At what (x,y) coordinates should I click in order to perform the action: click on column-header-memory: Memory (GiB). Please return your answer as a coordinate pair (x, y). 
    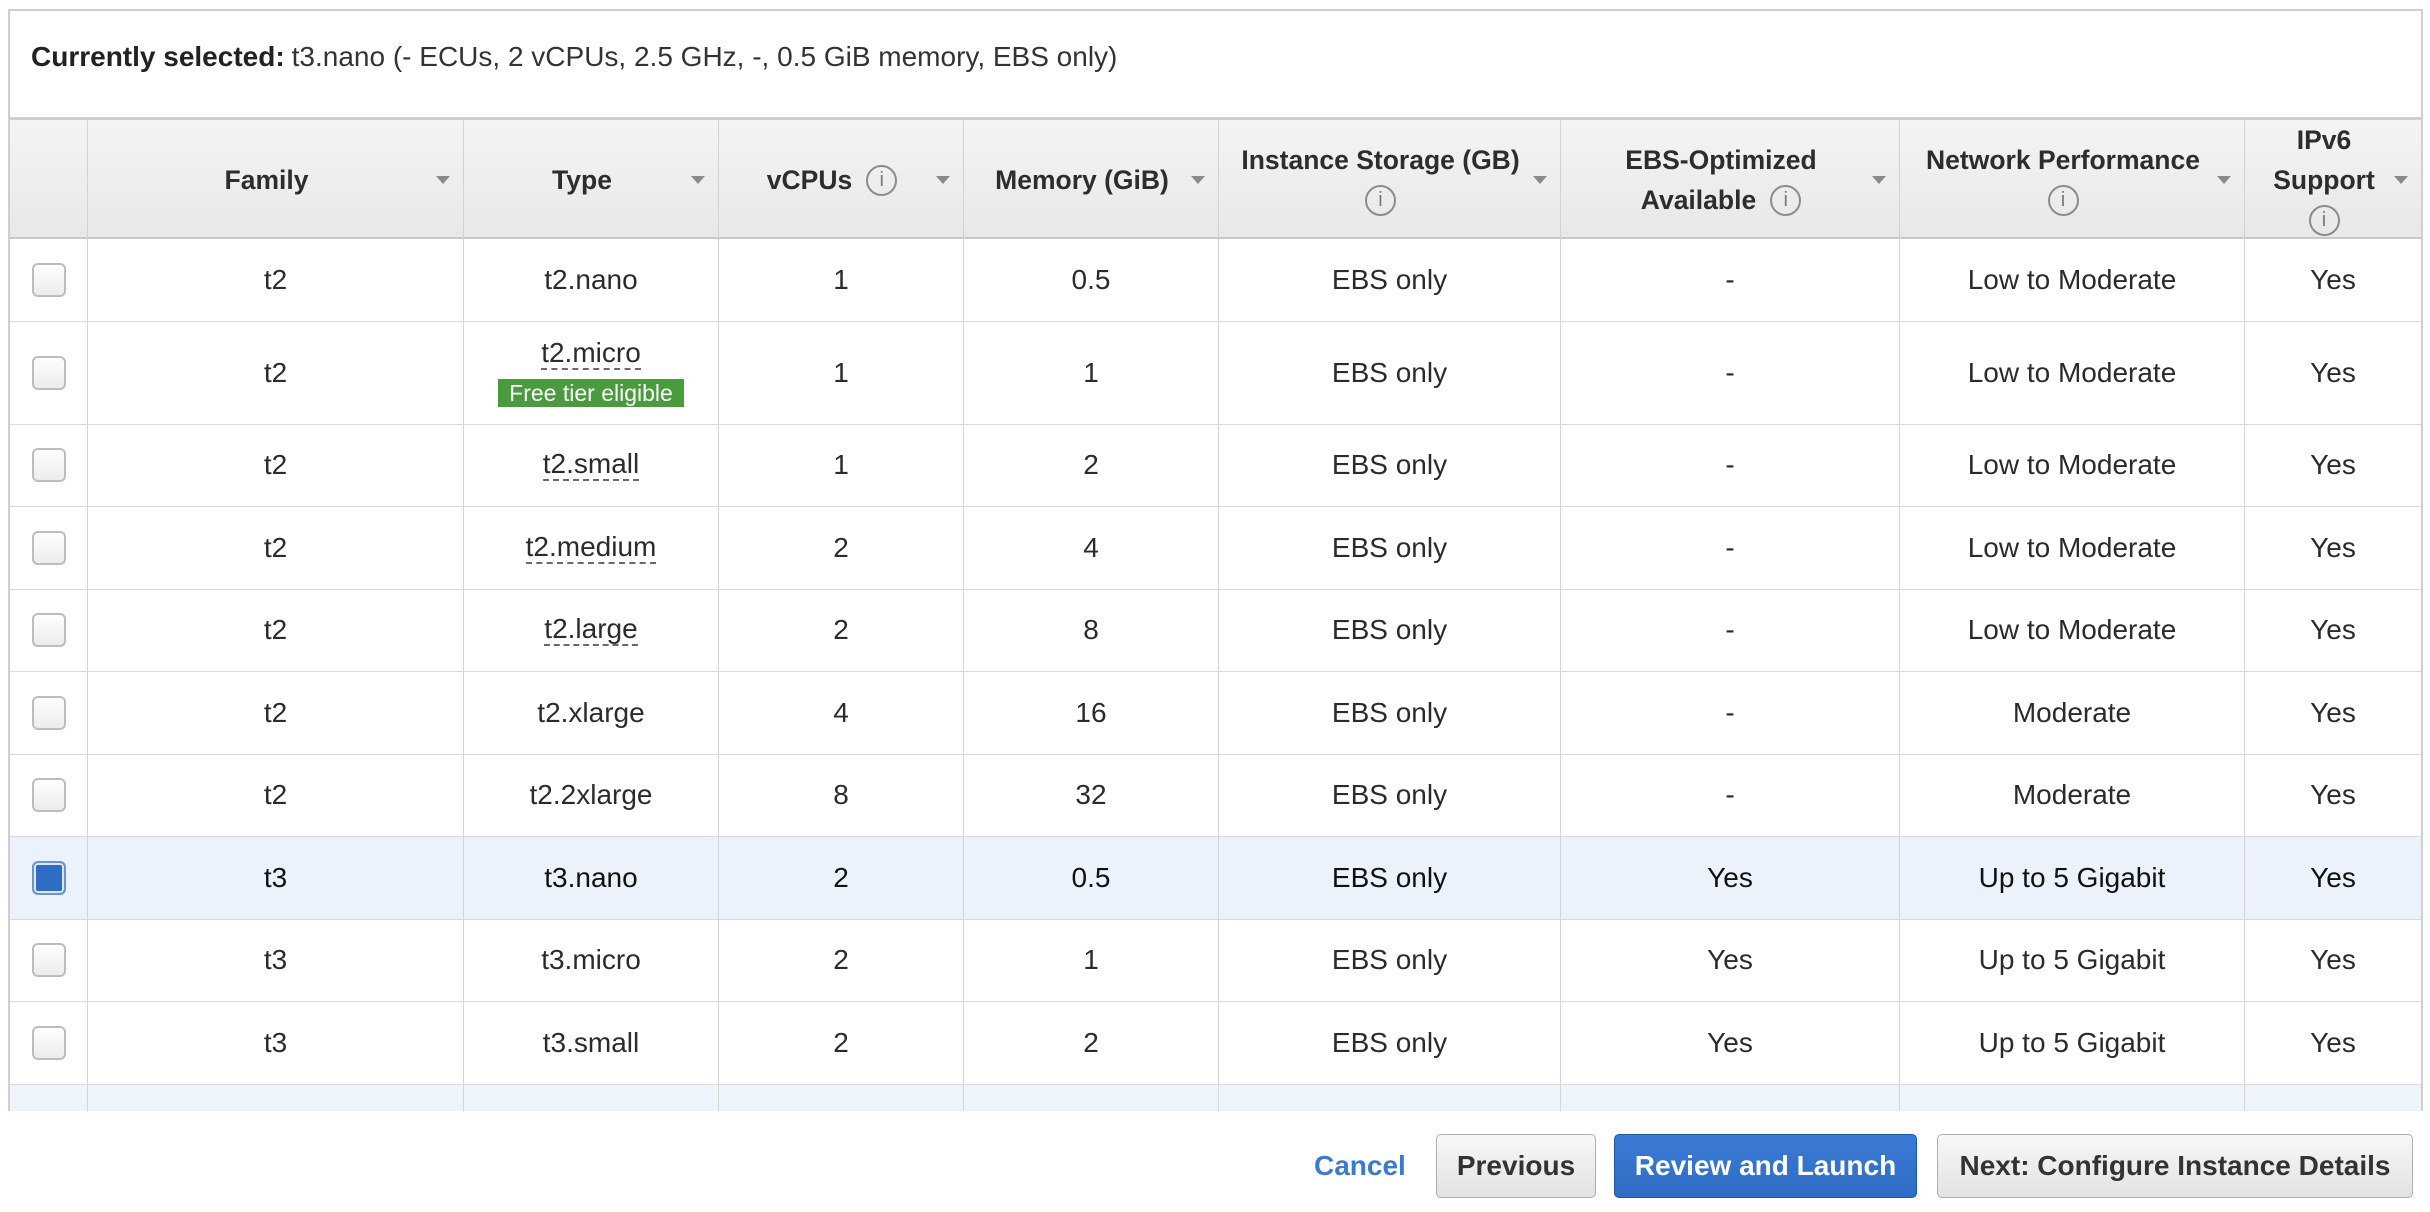
    Looking at the image, I should click on (1091, 180).